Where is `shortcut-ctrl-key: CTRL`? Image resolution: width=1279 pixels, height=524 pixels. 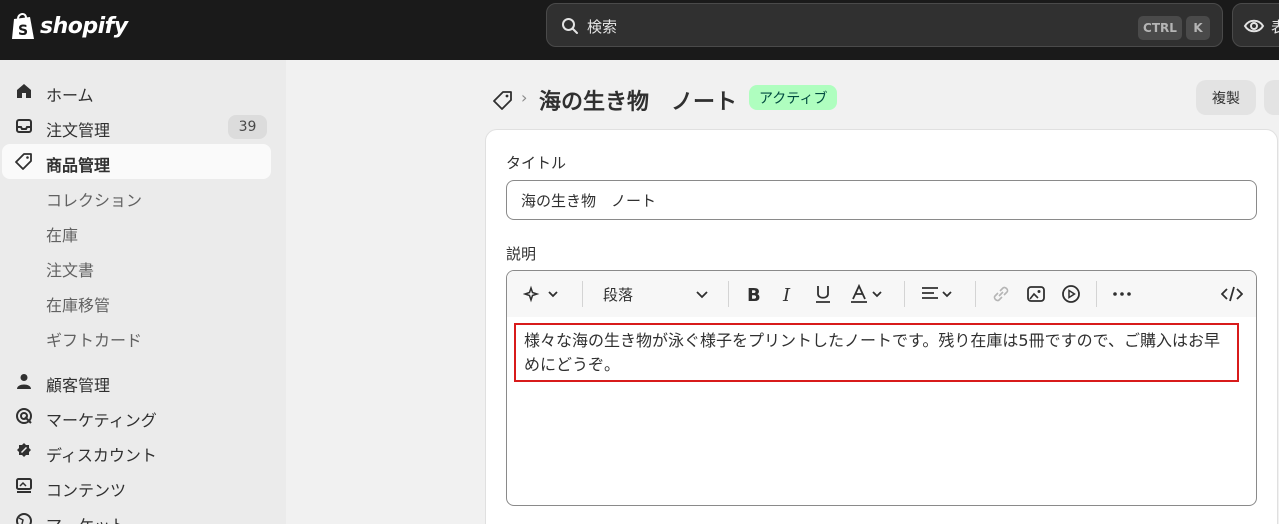
shortcut-ctrl-key: CTRL is located at coordinates (1160, 28).